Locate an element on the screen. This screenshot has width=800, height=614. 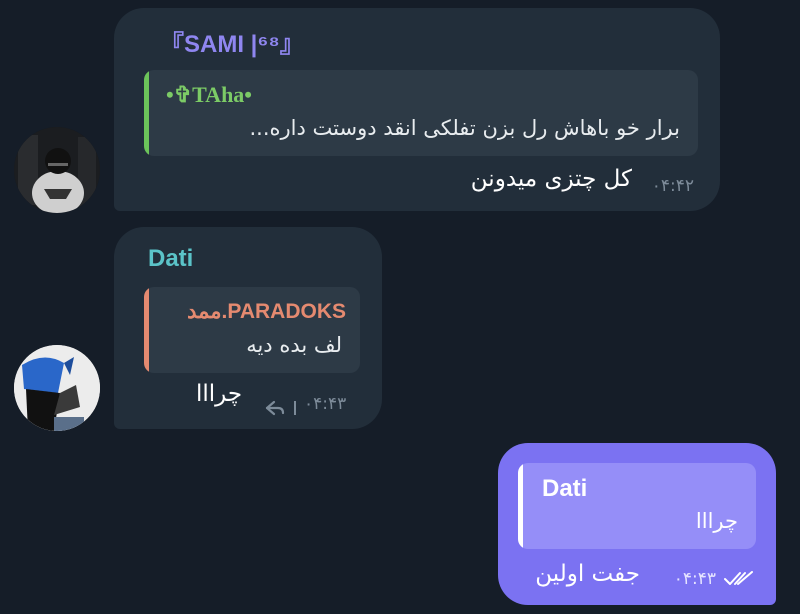
reply-arrow-icon is located at coordinates (275, 408).